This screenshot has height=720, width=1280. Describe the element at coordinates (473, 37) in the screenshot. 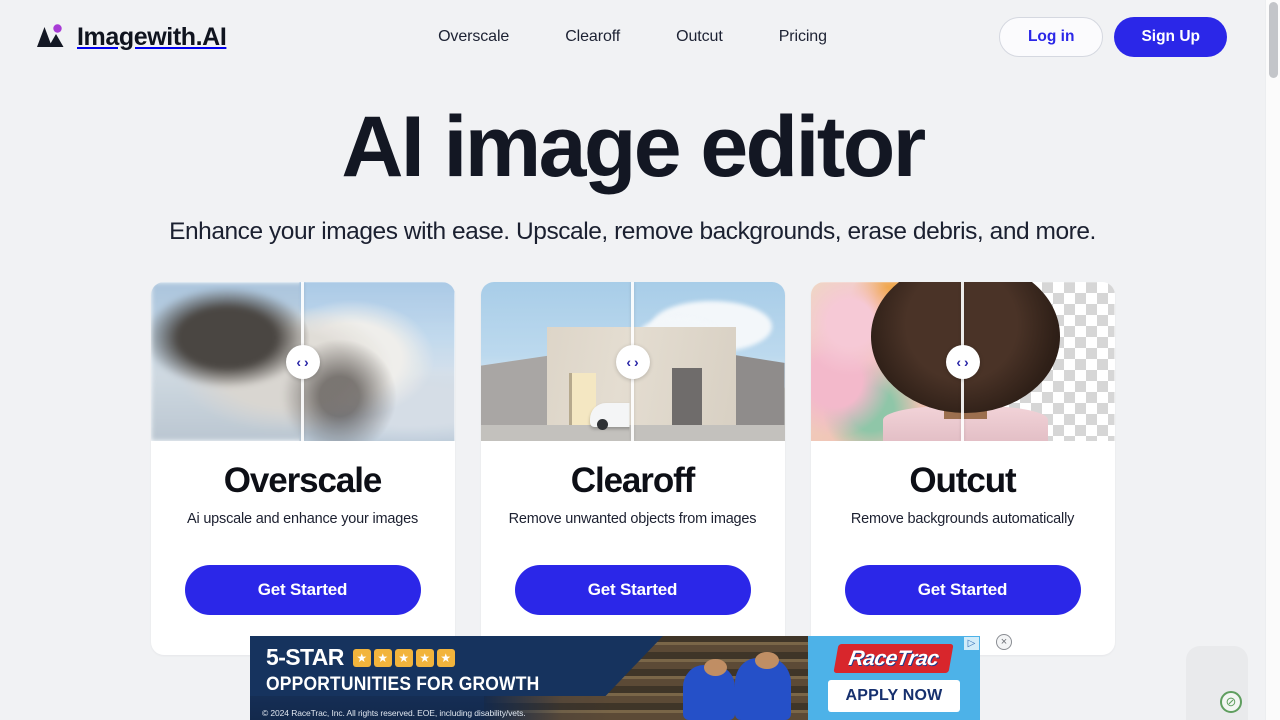

I see `nav-item-overscale: Overscale` at that location.